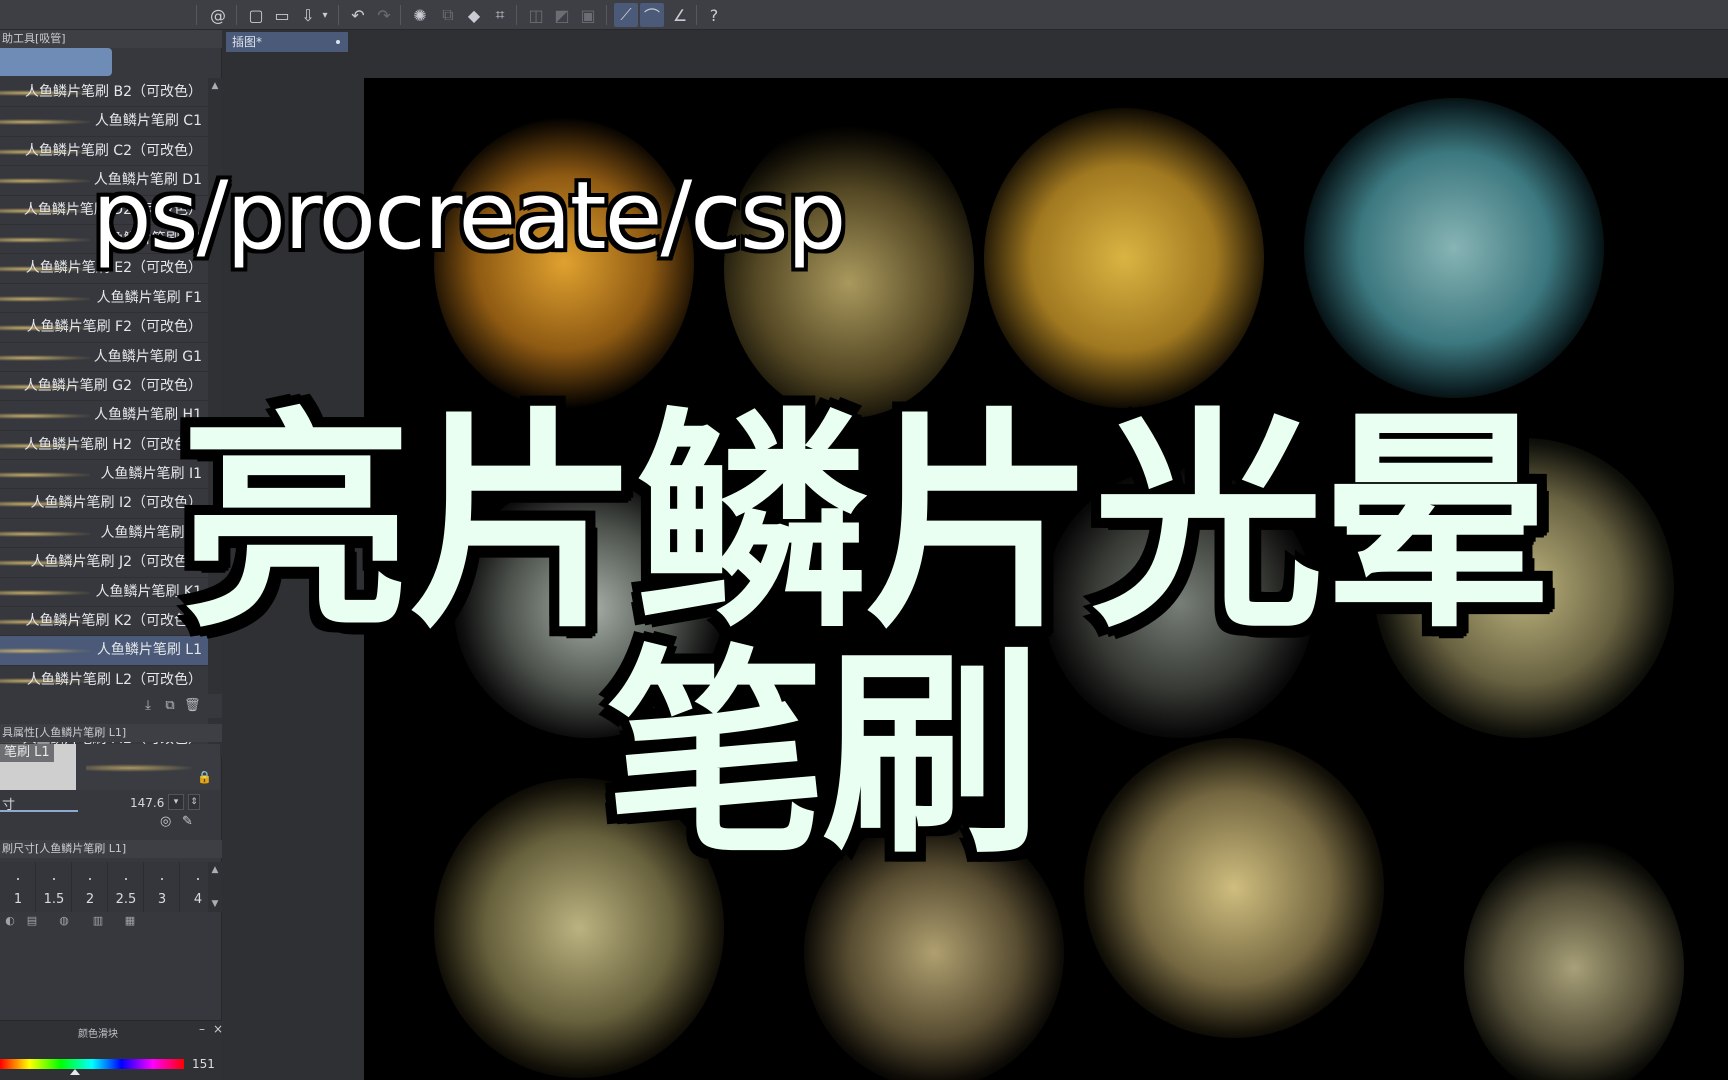 This screenshot has width=1728, height=1080. What do you see at coordinates (192, 706) in the screenshot?
I see `trash-icon: 🗑` at bounding box center [192, 706].